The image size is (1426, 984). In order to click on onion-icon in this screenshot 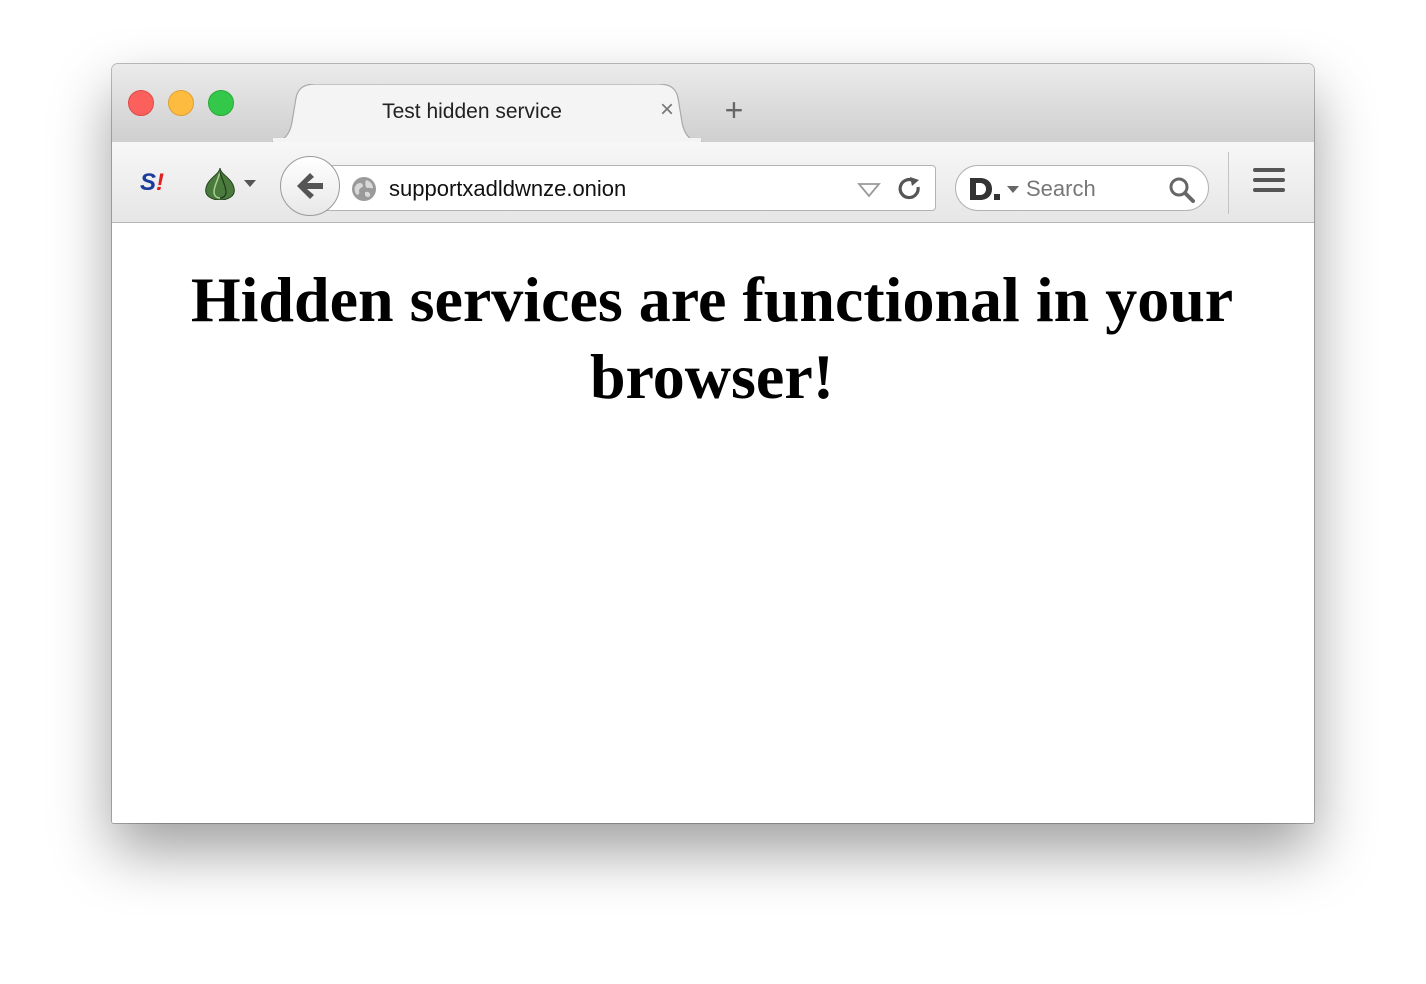, I will do `click(230, 184)`.